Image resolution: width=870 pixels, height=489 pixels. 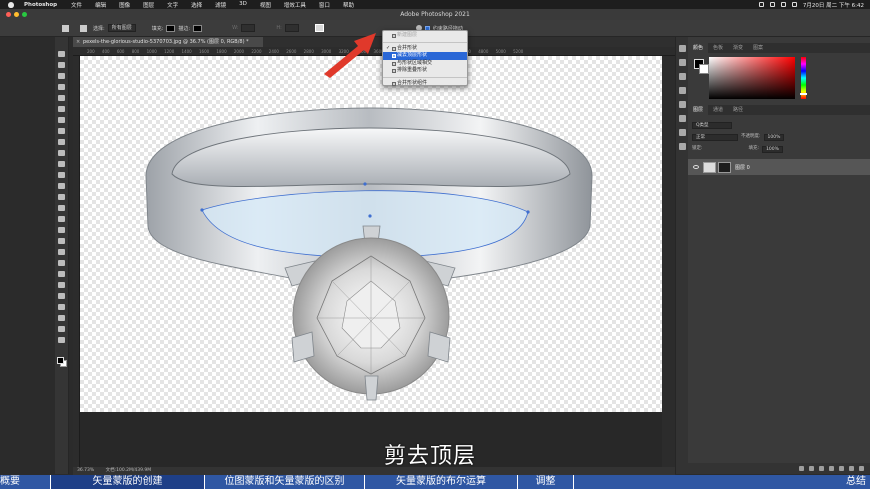 I want to click on menu-item: 文件, so click(x=76, y=5).